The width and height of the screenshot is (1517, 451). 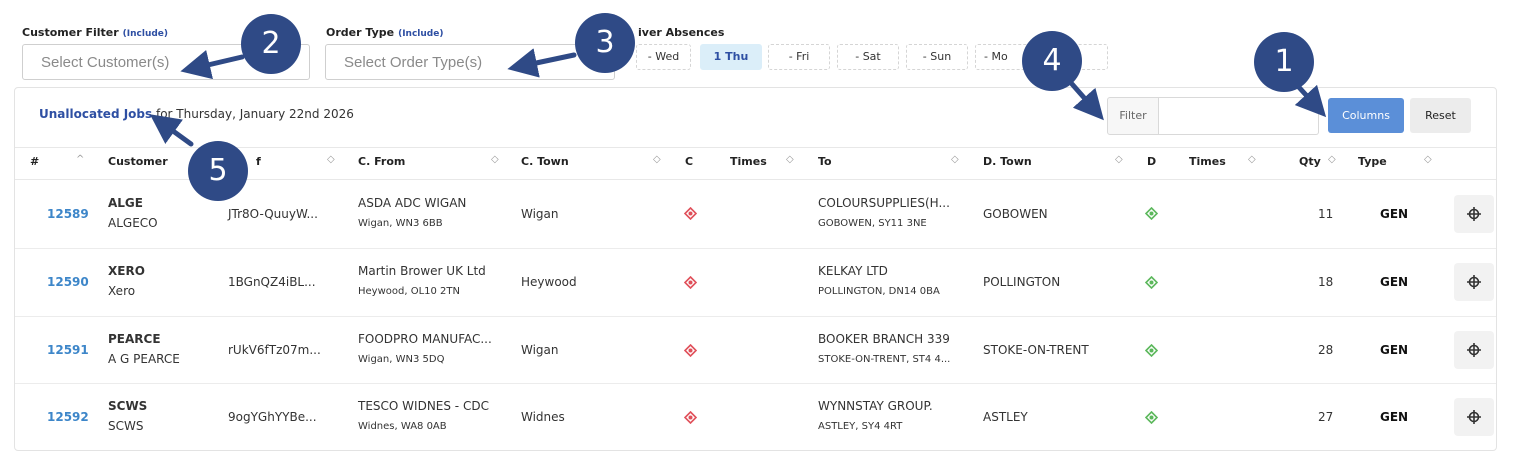 I want to click on collect-from-address: Heywood, OL10 2TN, so click(x=409, y=291).